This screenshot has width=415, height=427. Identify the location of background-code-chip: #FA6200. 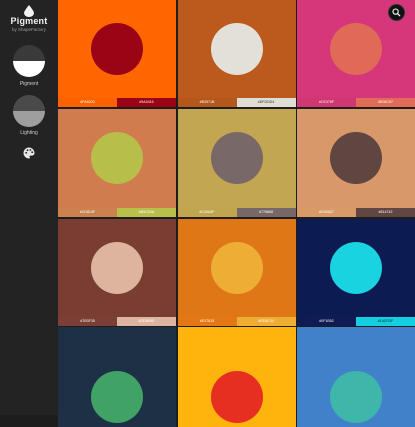
(87, 102).